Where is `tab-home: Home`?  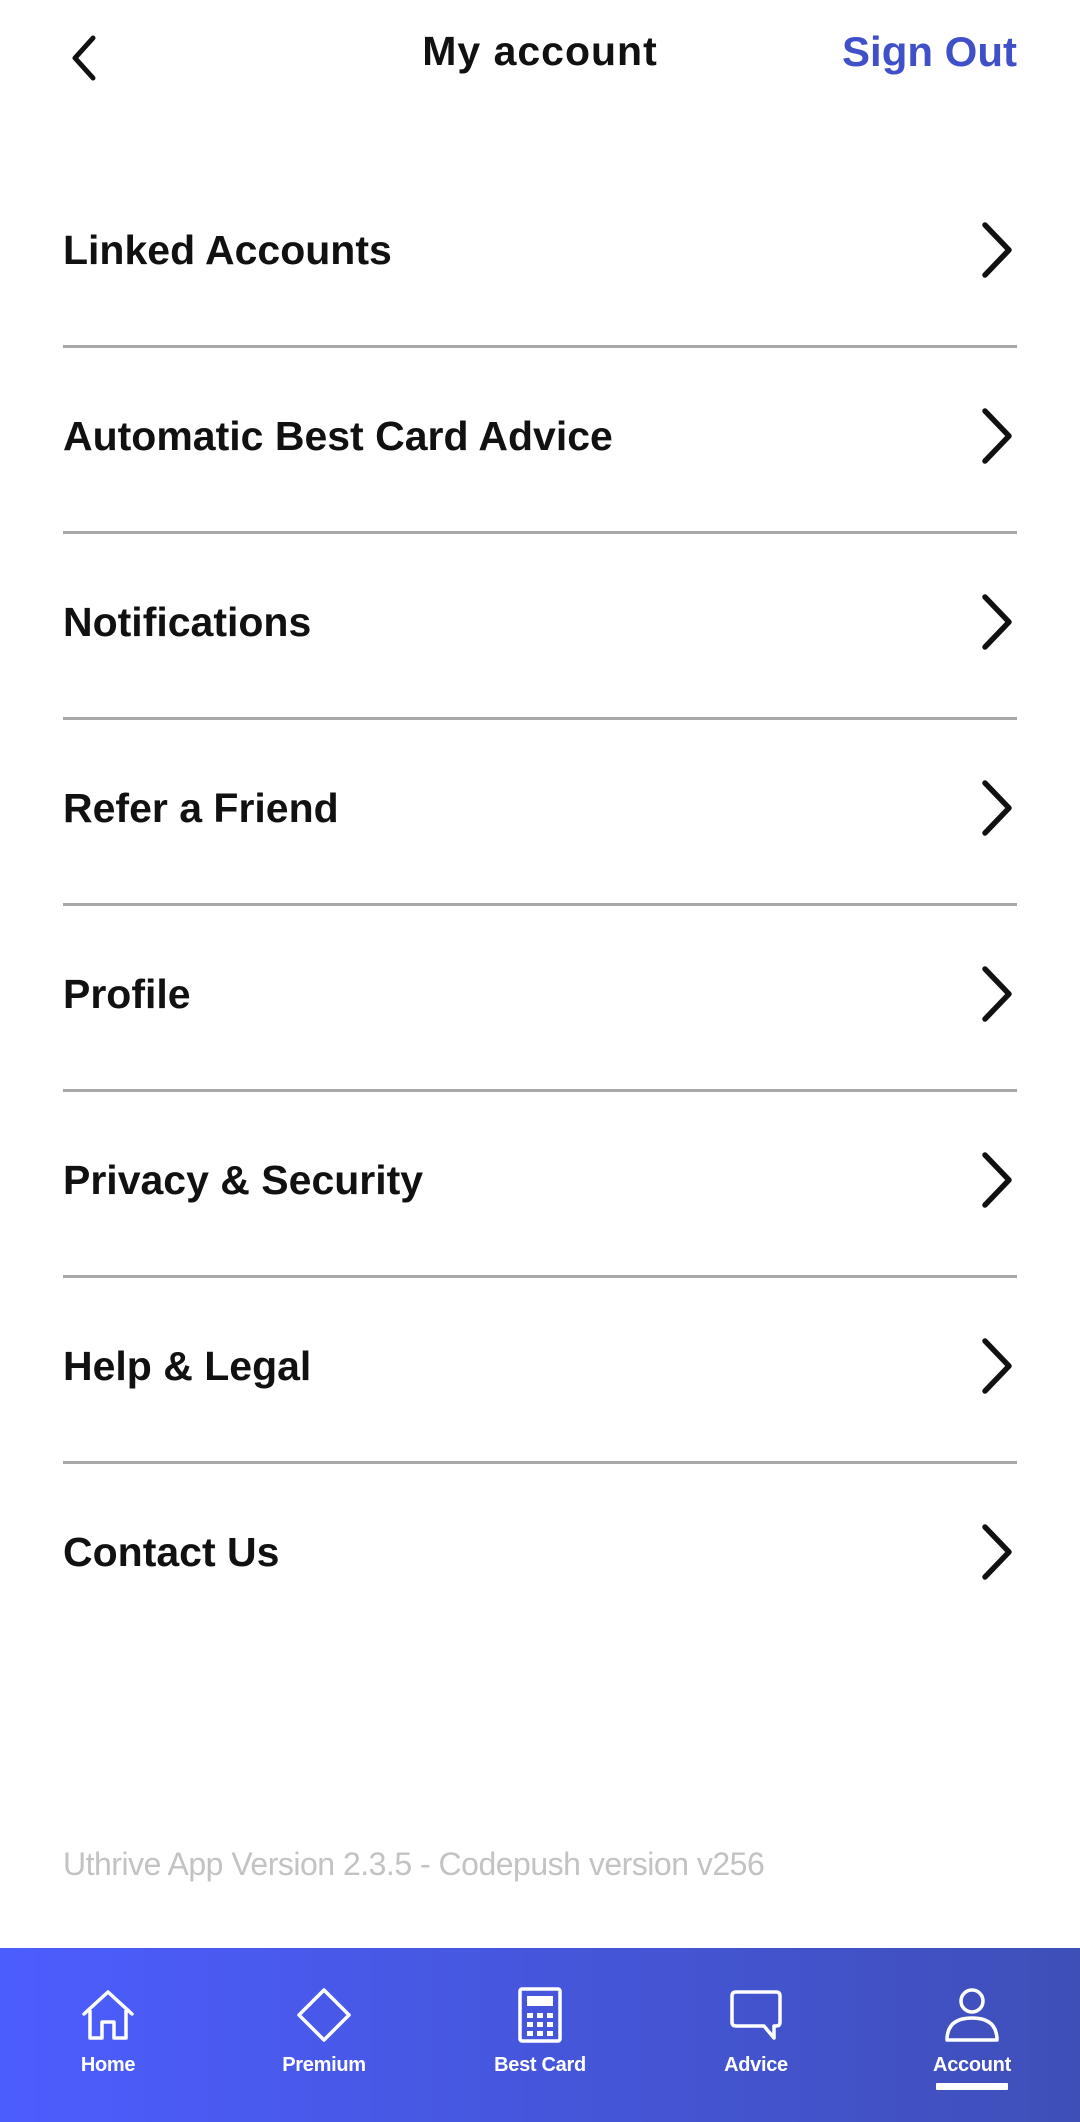
tab-home: Home is located at coordinates (108, 2035).